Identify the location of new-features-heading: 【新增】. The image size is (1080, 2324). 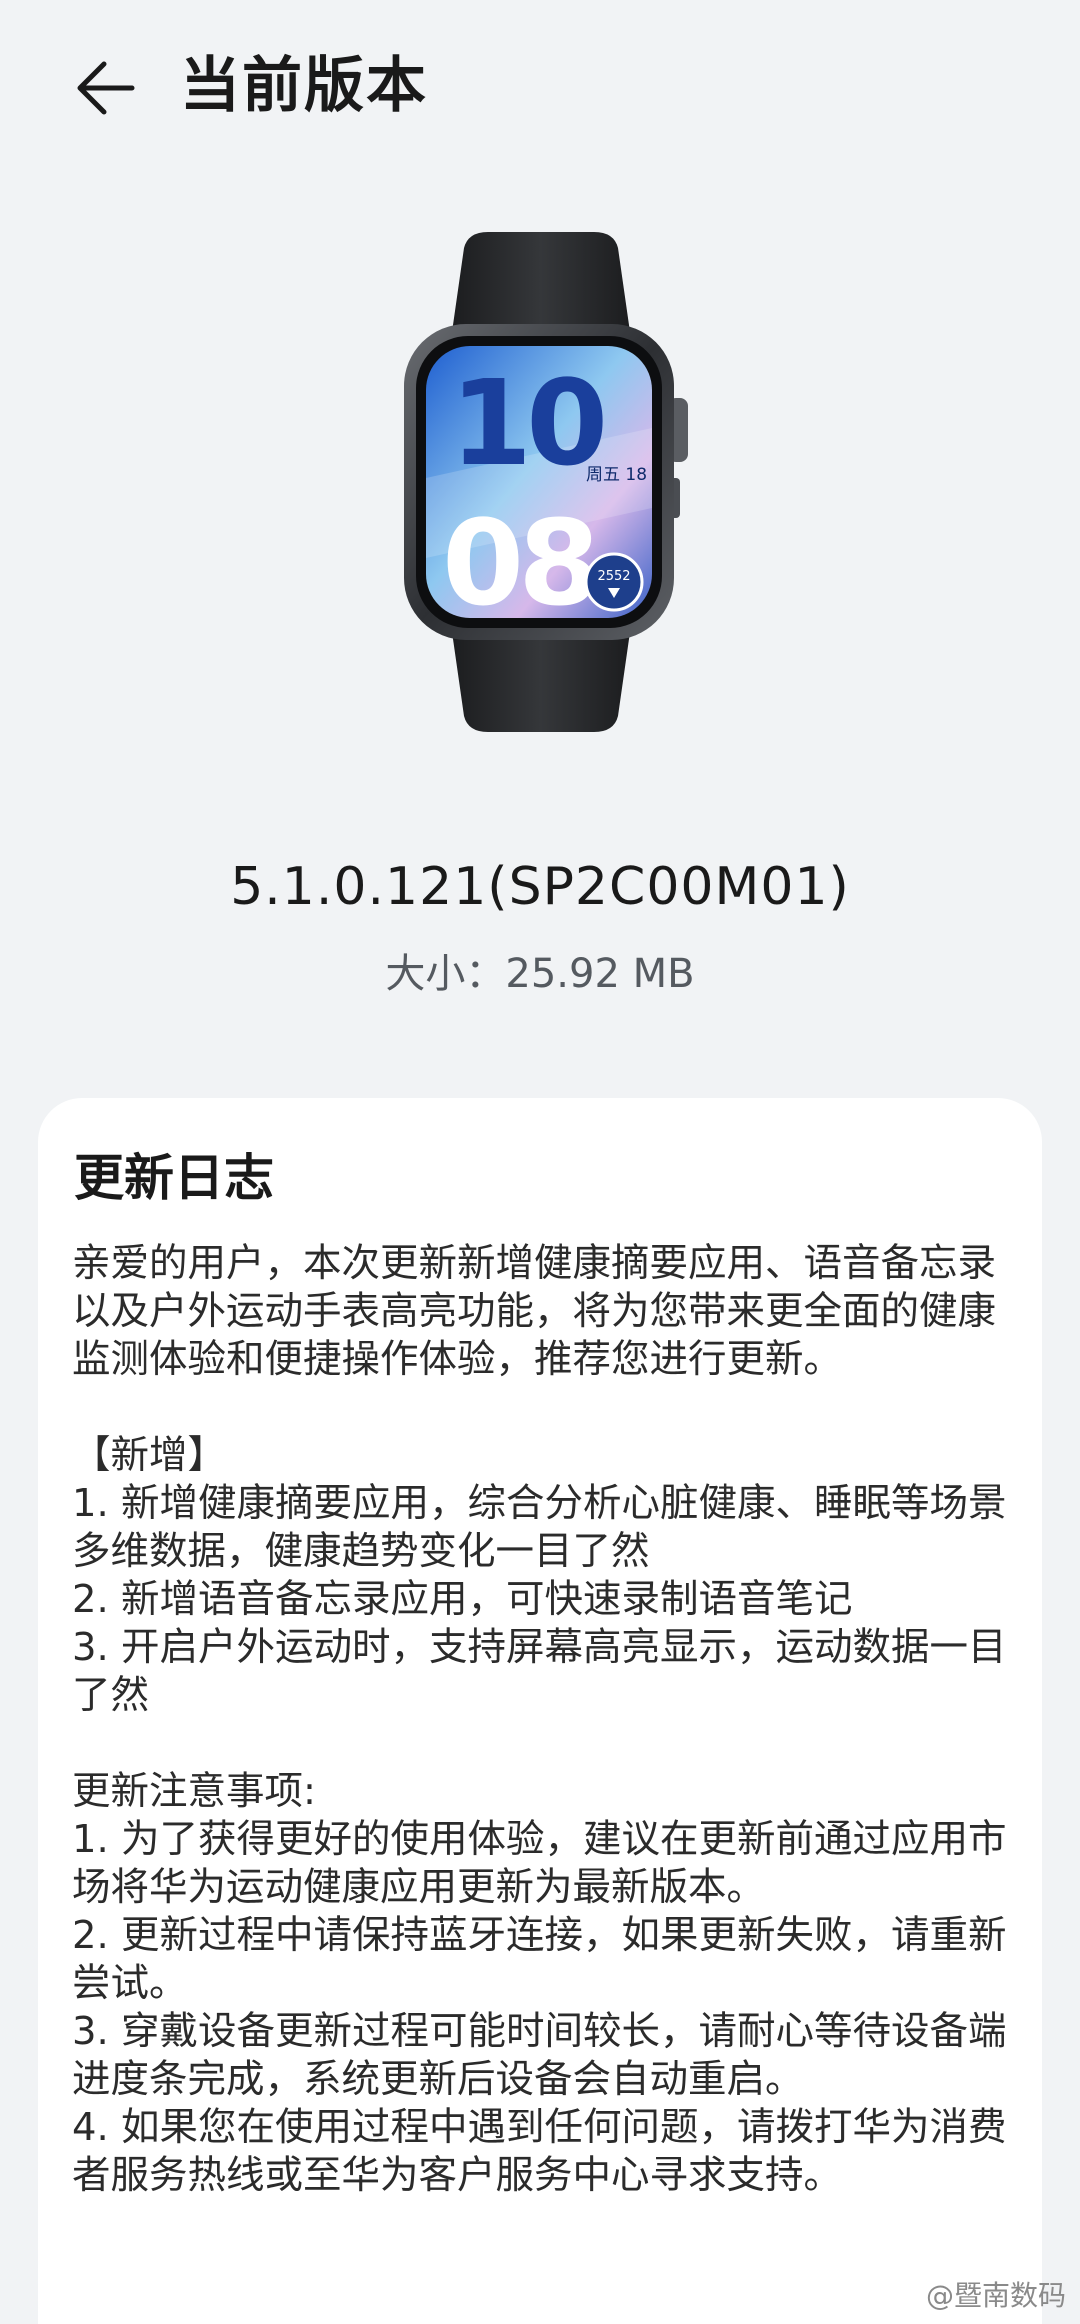
(149, 1455).